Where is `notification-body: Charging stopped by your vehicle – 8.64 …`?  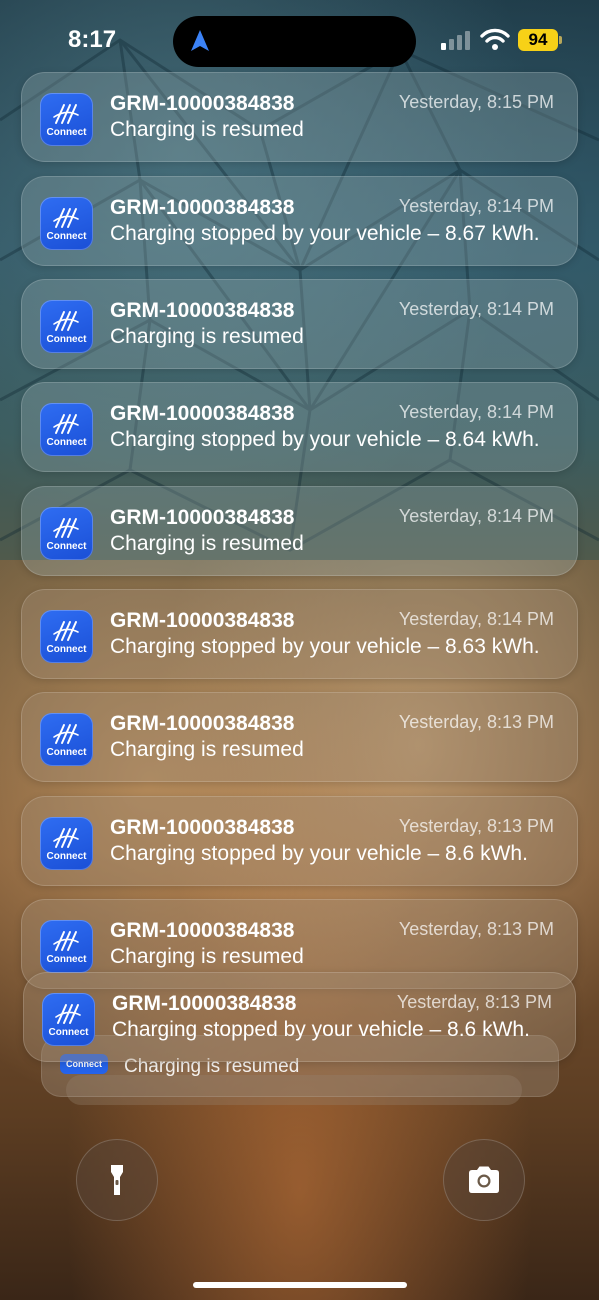
notification-body: Charging stopped by your vehicle – 8.64 … is located at coordinates (325, 439).